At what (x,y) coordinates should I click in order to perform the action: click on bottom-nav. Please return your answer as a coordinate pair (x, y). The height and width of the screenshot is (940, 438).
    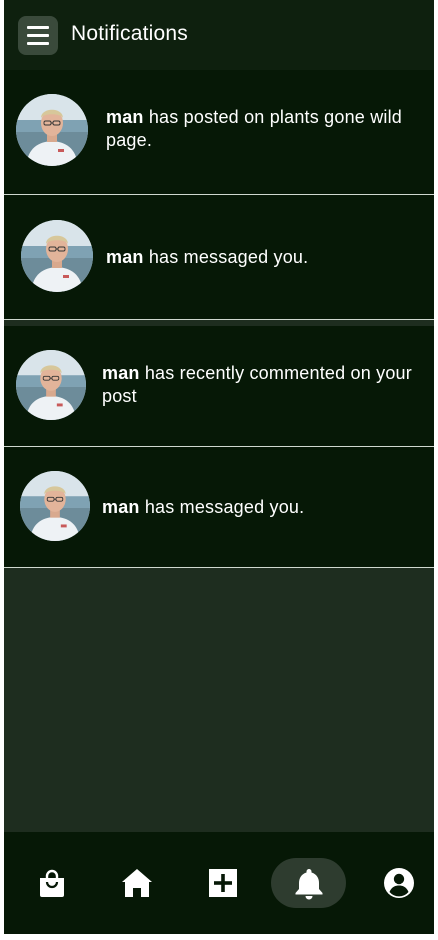
    Looking at the image, I should click on (219, 883).